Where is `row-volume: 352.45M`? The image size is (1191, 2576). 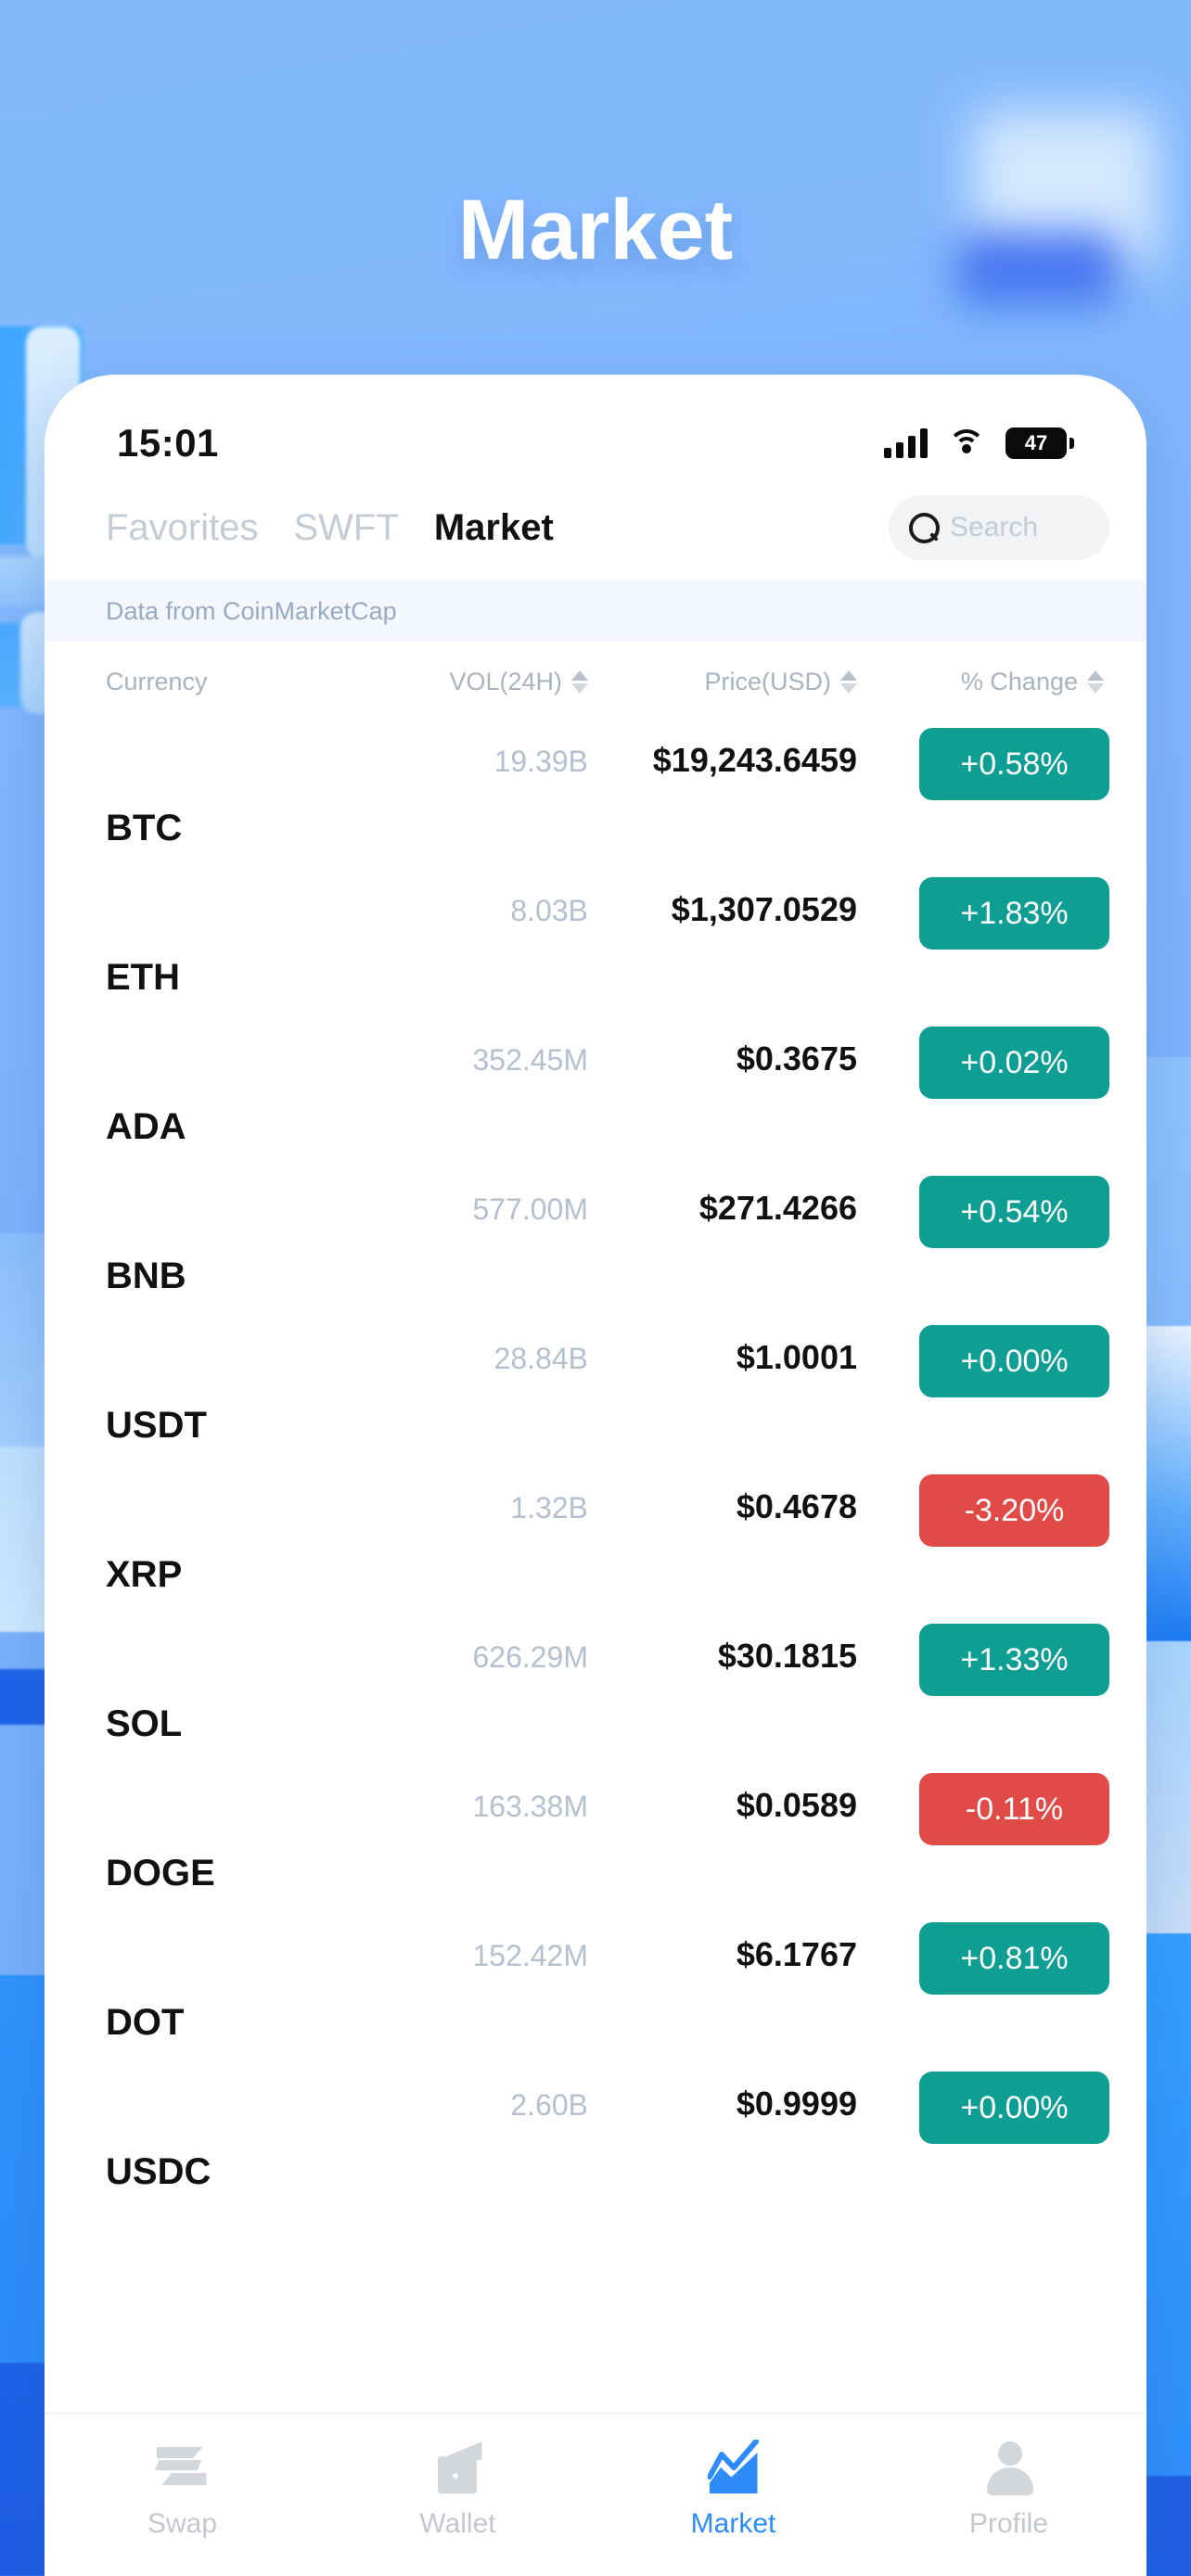
row-volume: 352.45M is located at coordinates (530, 1060).